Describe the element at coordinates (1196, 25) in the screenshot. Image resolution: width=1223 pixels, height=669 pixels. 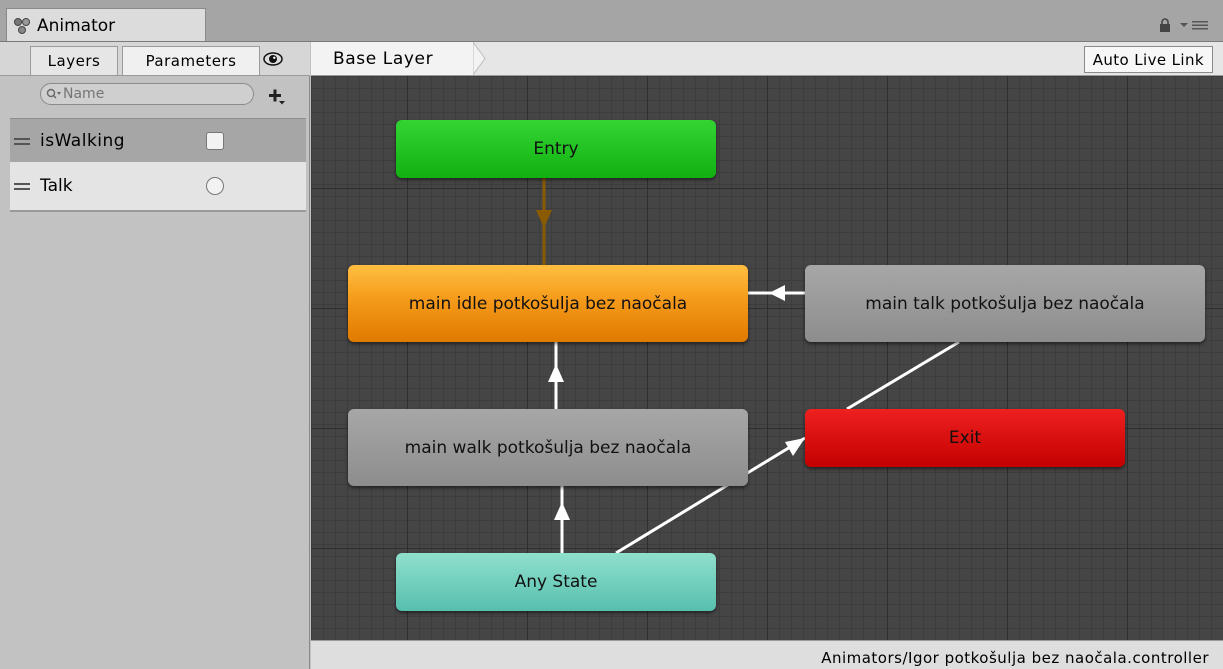
I see `context-menu-icon` at that location.